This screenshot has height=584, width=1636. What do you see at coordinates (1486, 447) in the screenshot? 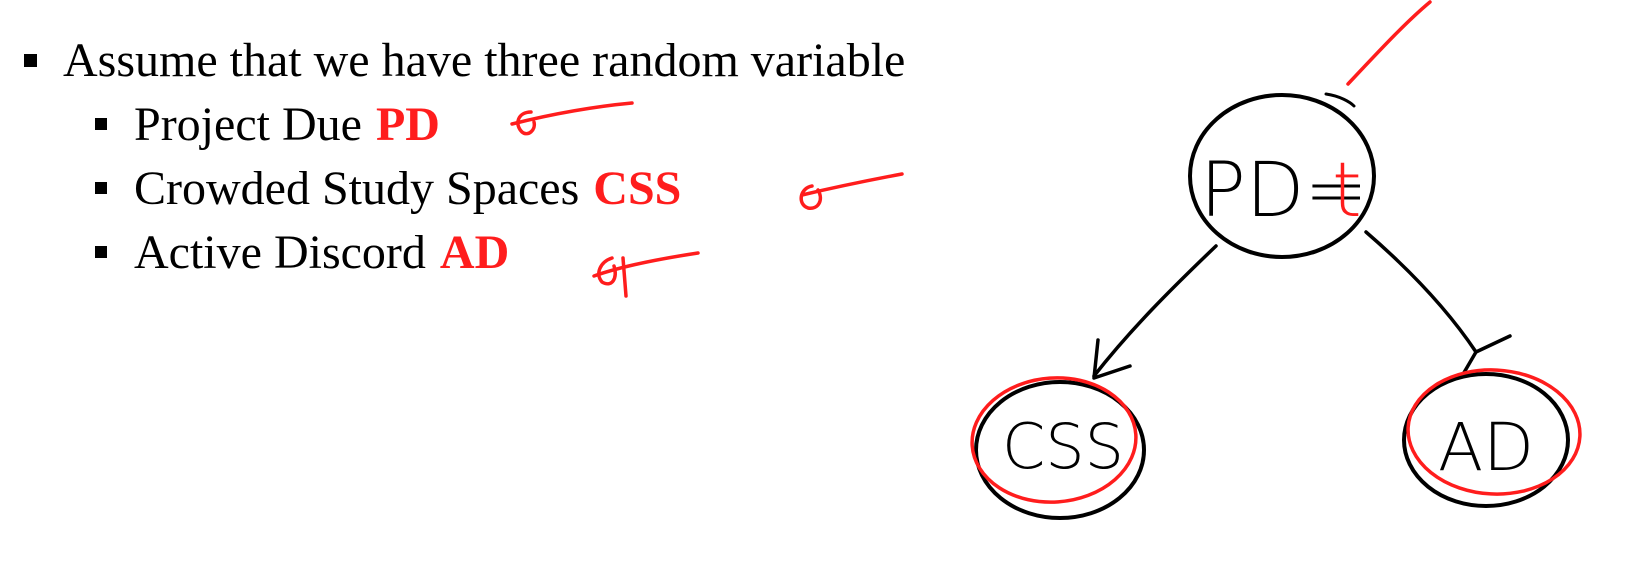
I see `child-node-label: AD` at bounding box center [1486, 447].